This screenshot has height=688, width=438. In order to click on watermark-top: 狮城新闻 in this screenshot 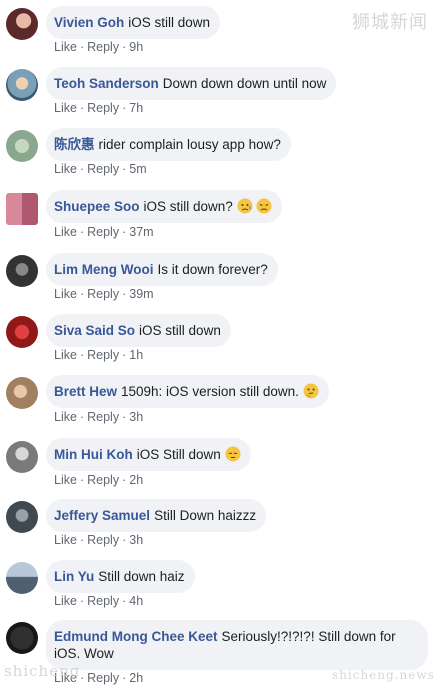, I will do `click(390, 22)`.